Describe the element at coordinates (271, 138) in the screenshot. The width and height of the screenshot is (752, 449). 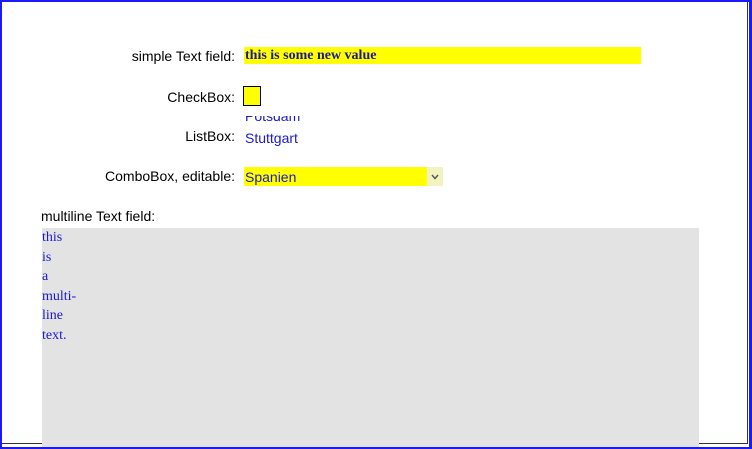
I see `listbox-item-selected: Stuttgart` at that location.